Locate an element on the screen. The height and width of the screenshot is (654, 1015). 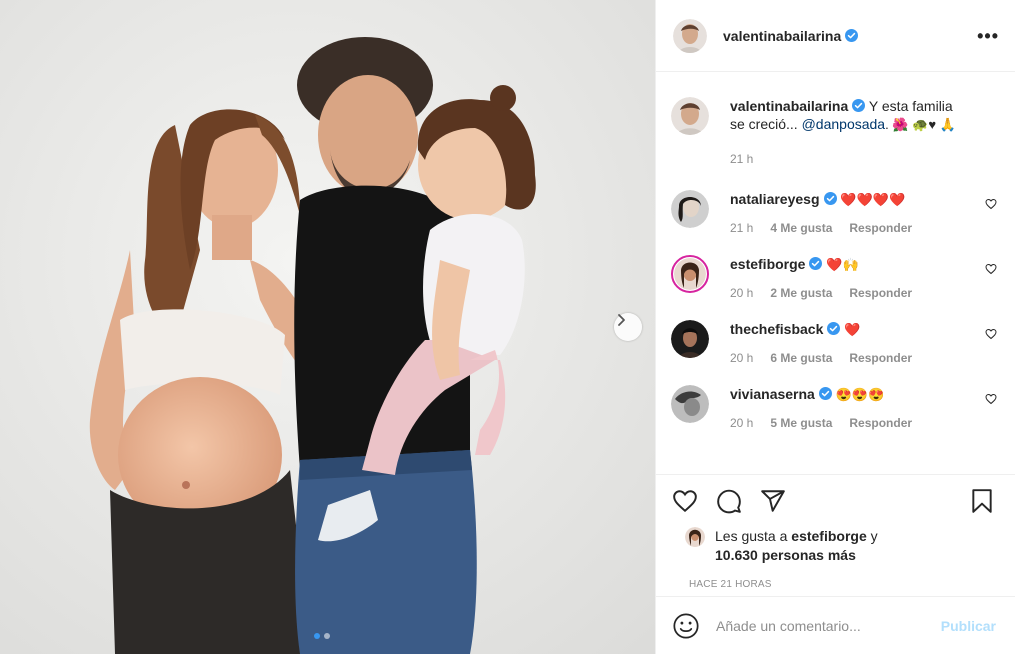
comment-likes: 6 Me gusta is located at coordinates (801, 358).